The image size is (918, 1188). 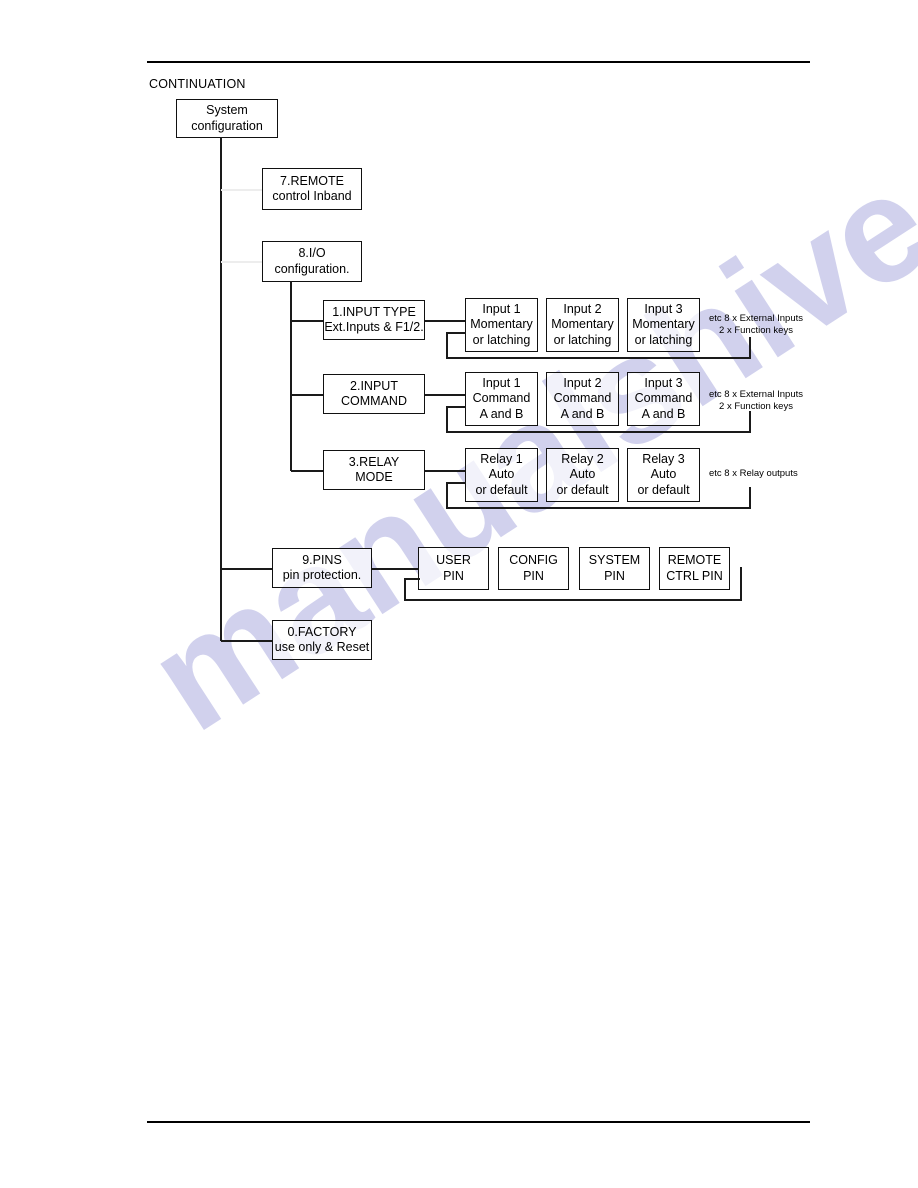 What do you see at coordinates (322, 647) in the screenshot?
I see `node-line-2: use only & Reset` at bounding box center [322, 647].